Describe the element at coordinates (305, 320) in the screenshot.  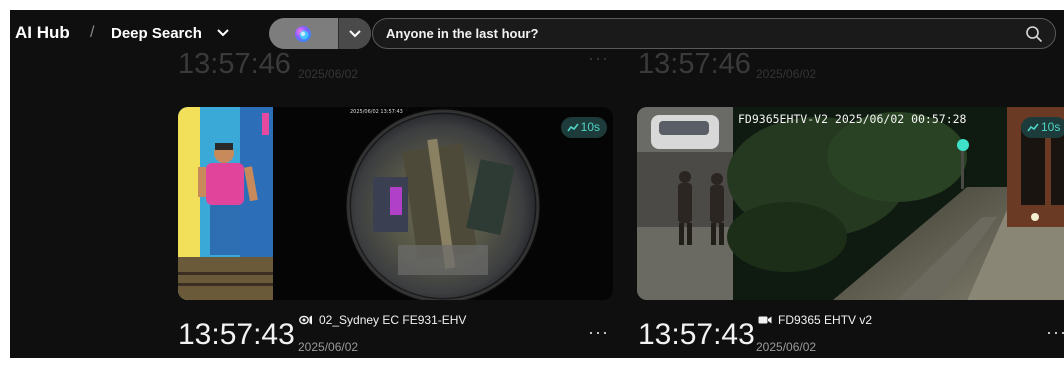
I see `fisheye-camera-icon` at that location.